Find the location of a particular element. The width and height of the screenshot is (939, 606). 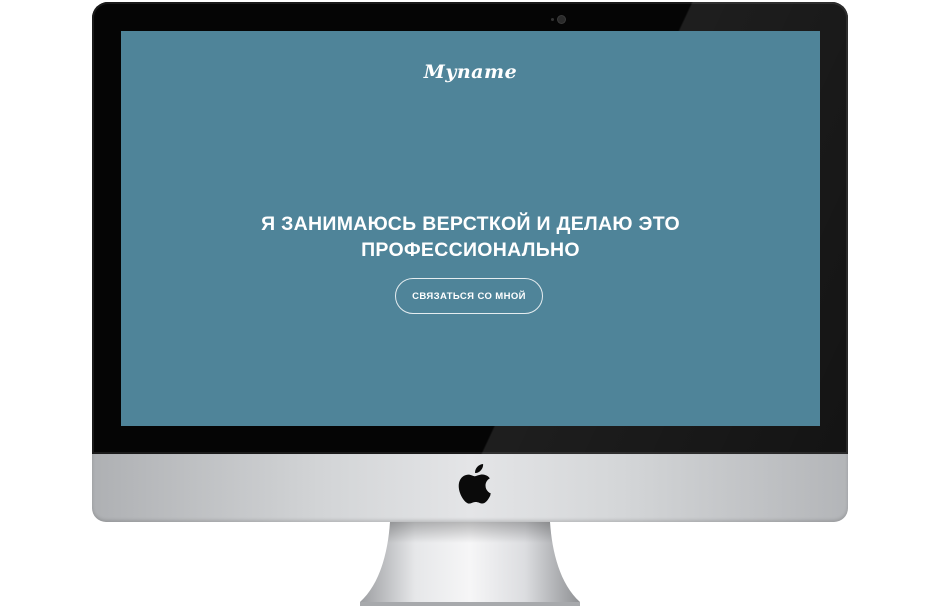

hero-headline-line-1: Я ЗАНИМАЮСЬ ВЕРСТКОЙ И ДЕЛАЮ ЭТО is located at coordinates (470, 224).